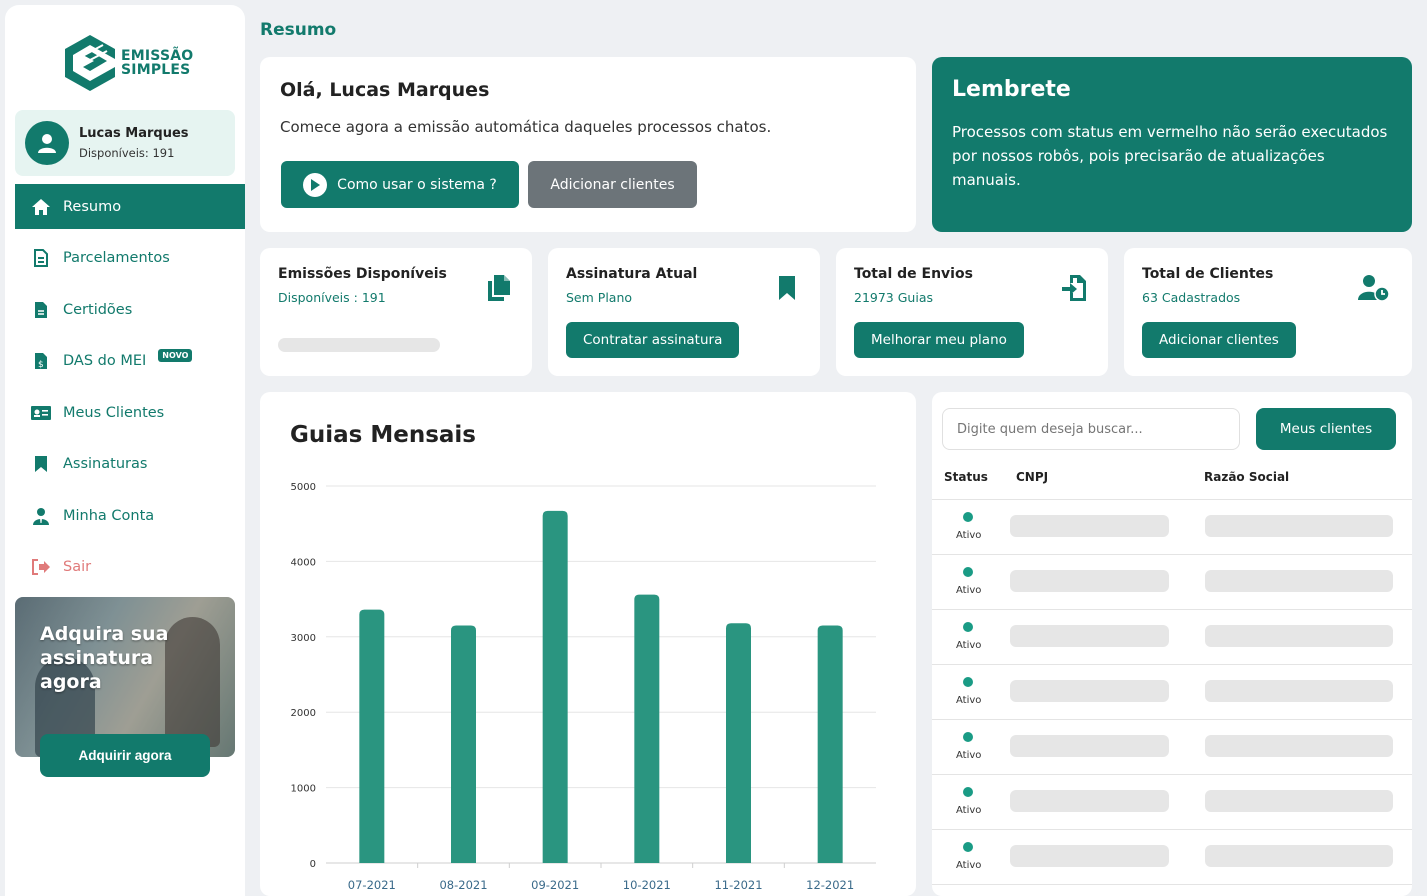  I want to click on logo-mark-icon, so click(90, 63).